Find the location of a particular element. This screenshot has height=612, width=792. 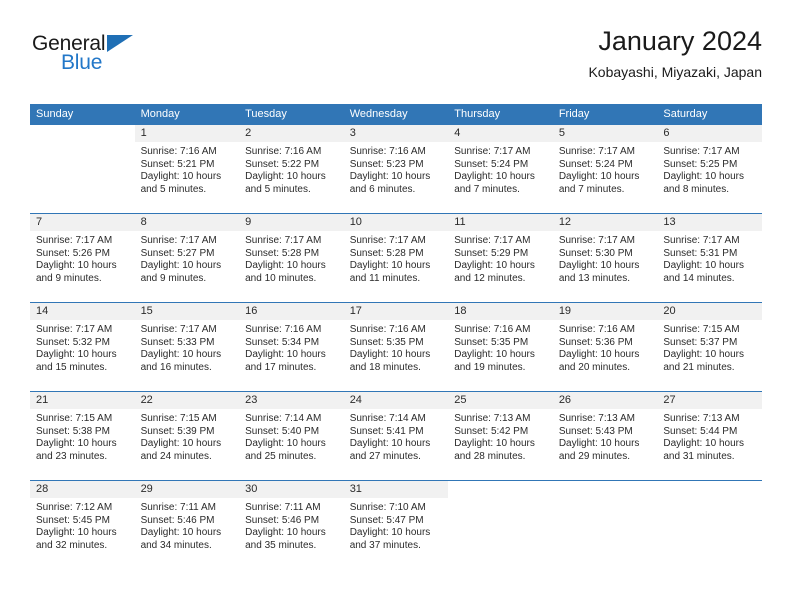

sunset-time: Sunset: 5:29 PM is located at coordinates (491, 253).